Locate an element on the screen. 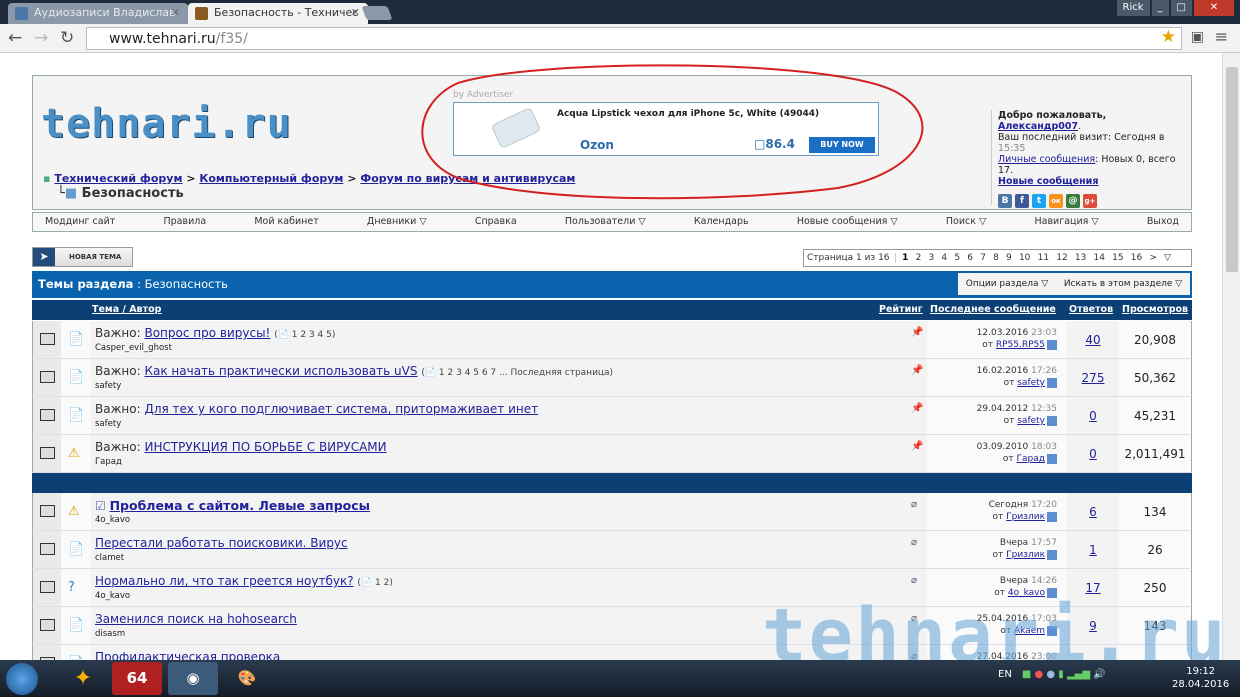  taskbar-chrome: ◉ is located at coordinates (193, 678).